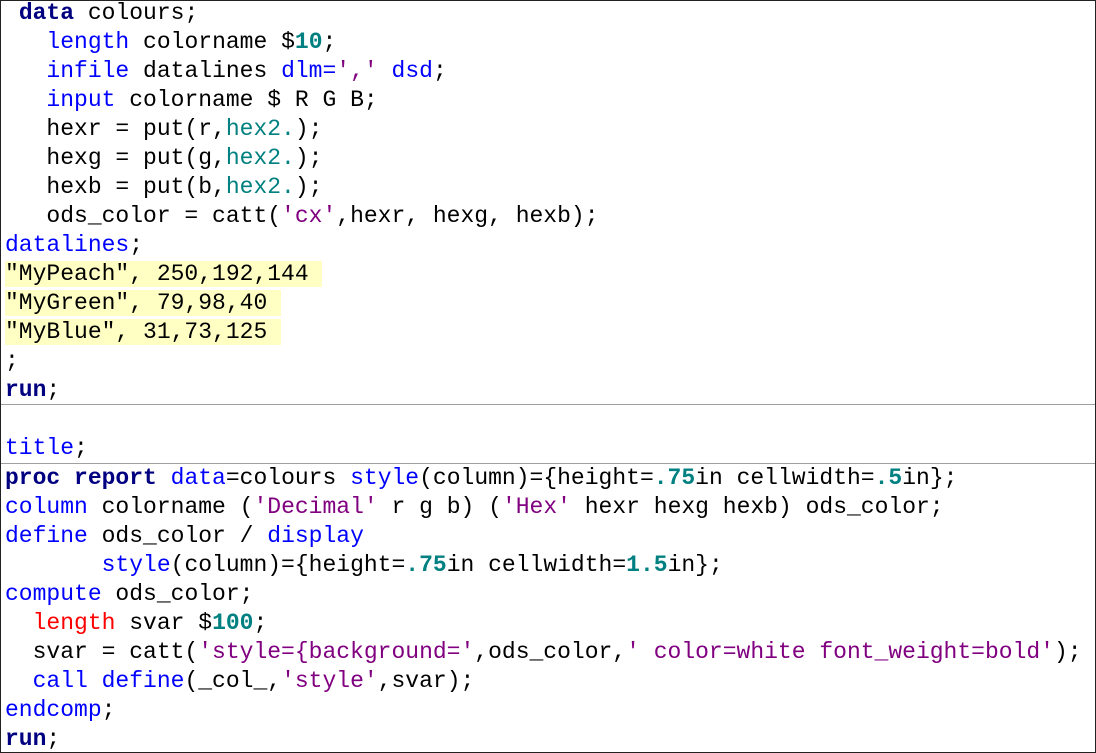 This screenshot has width=1096, height=753. Describe the element at coordinates (888, 478) in the screenshot. I see `number-token: .5` at that location.